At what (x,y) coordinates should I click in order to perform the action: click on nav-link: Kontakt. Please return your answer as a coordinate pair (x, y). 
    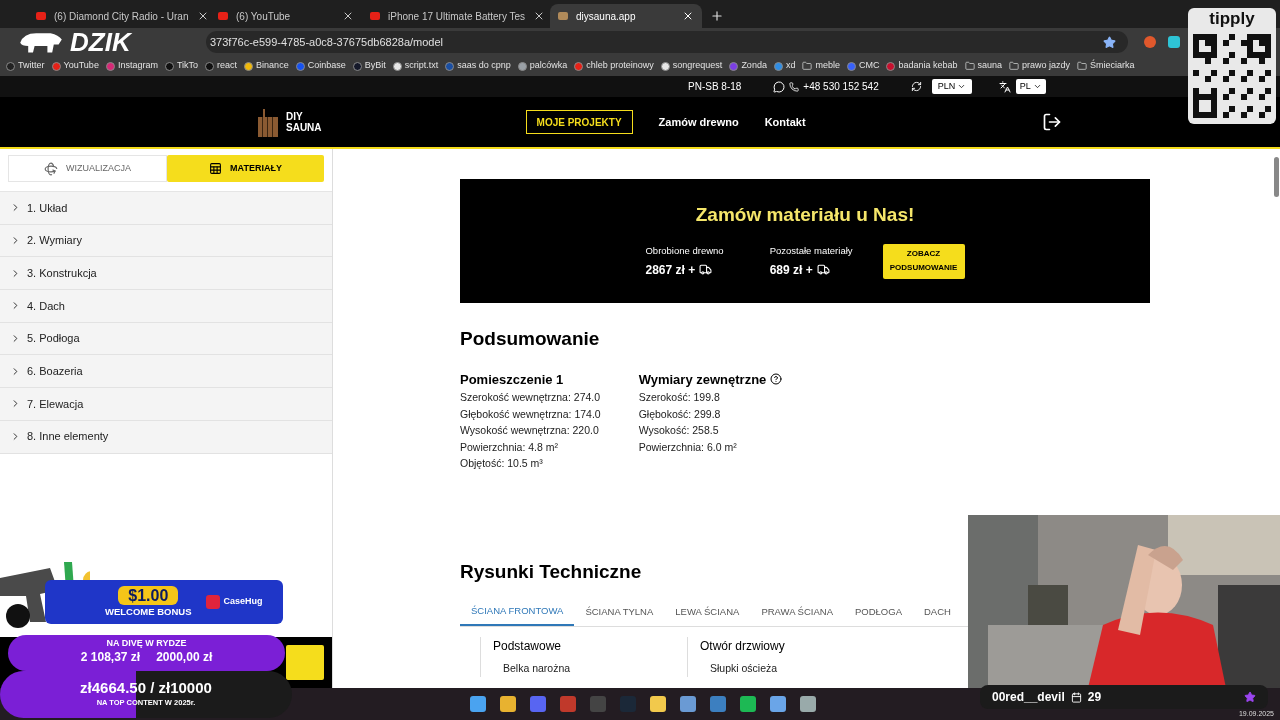
    Looking at the image, I should click on (785, 122).